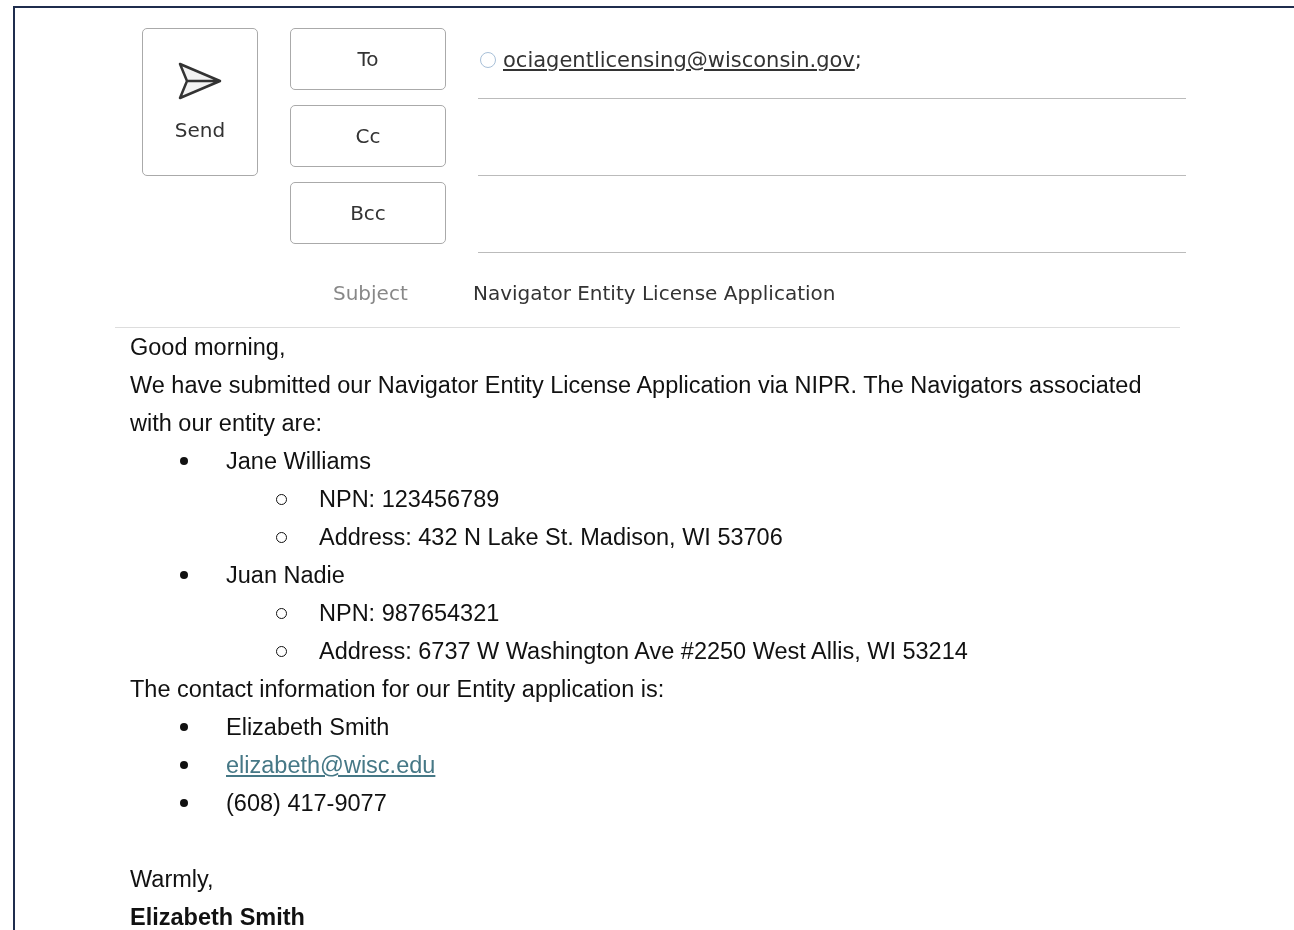 Image resolution: width=1294 pixels, height=930 pixels. I want to click on recipient-field: ociagentlicensing@wisconsin.gov;, so click(832, 63).